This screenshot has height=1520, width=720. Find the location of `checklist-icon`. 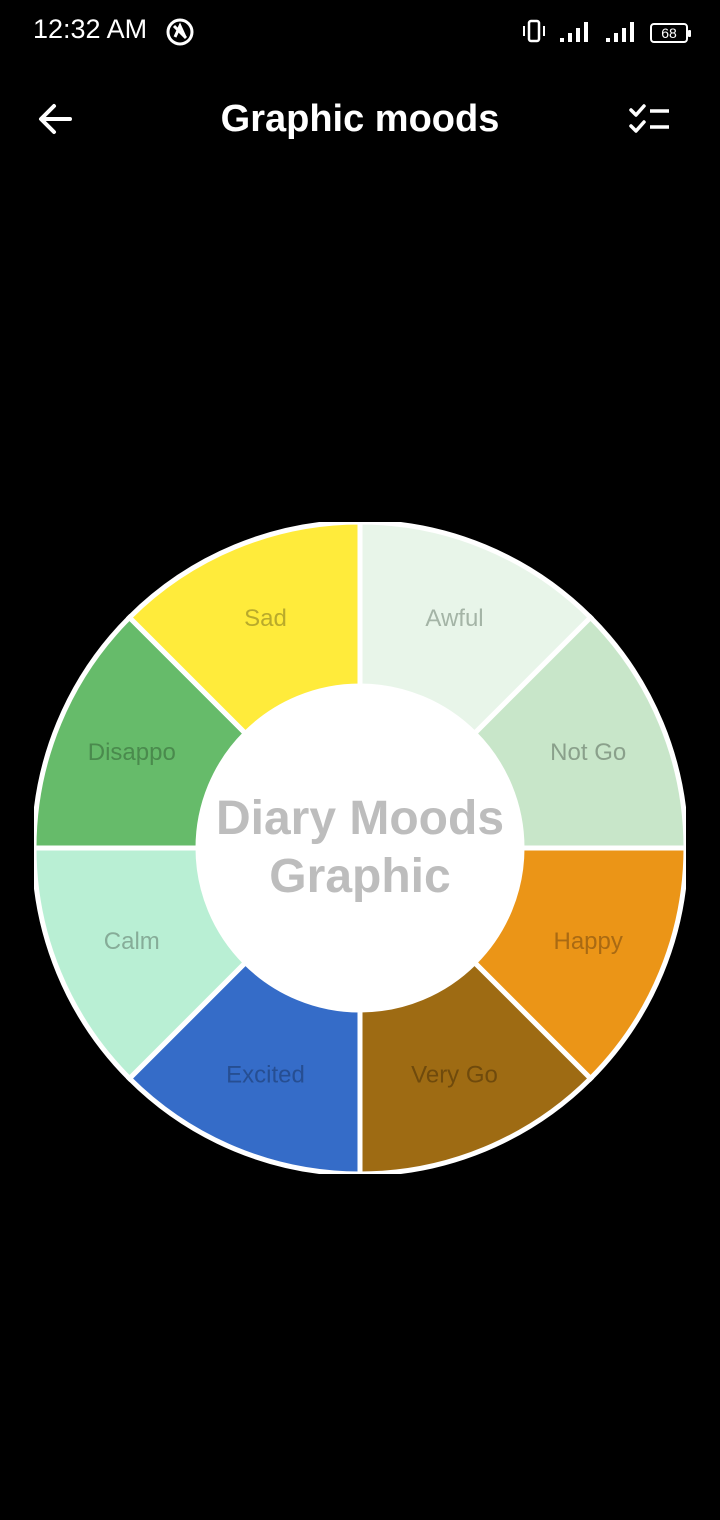

checklist-icon is located at coordinates (650, 121).